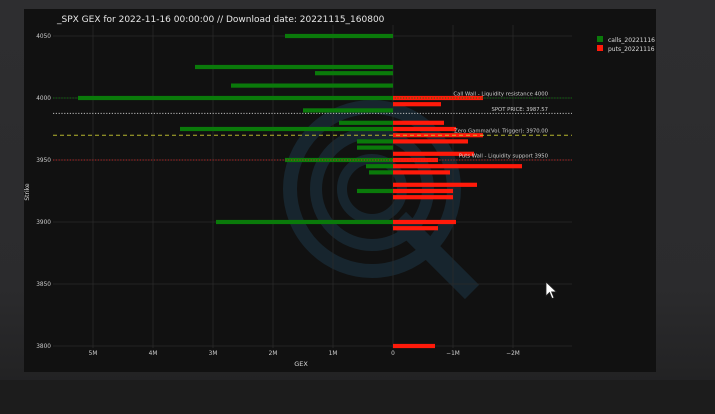  What do you see at coordinates (43, 285) in the screenshot?
I see `y-tick-label: 3850` at bounding box center [43, 285].